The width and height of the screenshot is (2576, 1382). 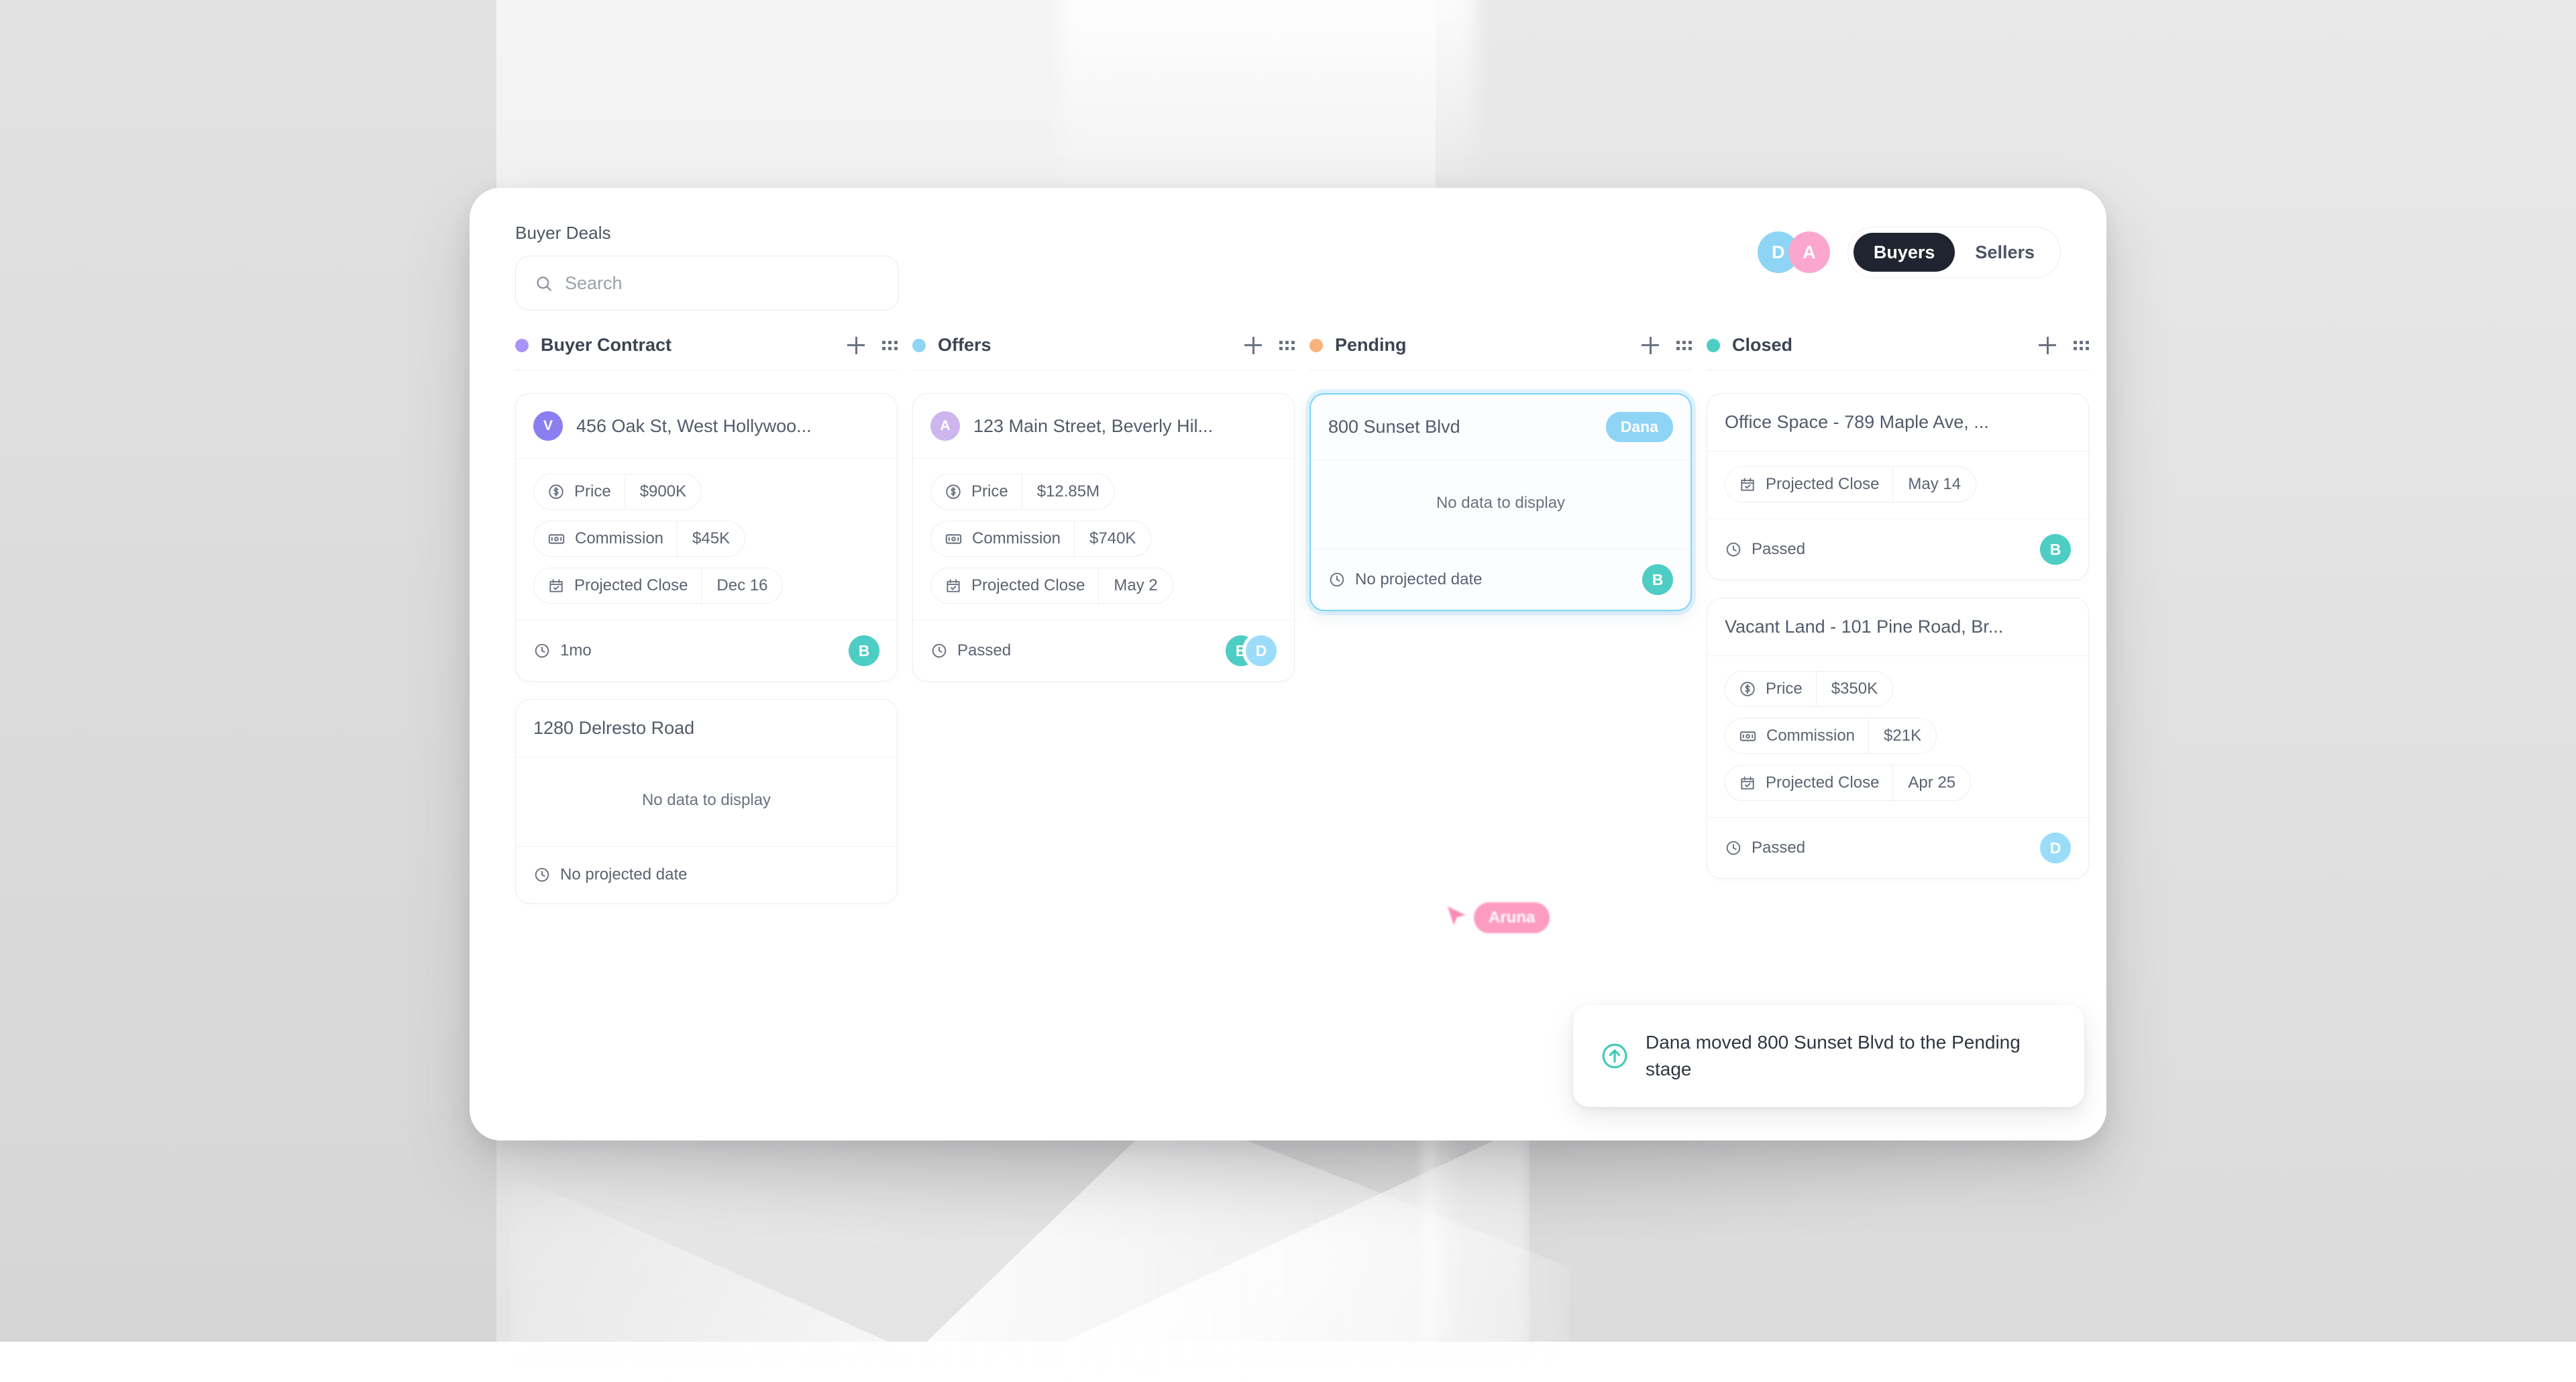 I want to click on search-icon, so click(x=544, y=283).